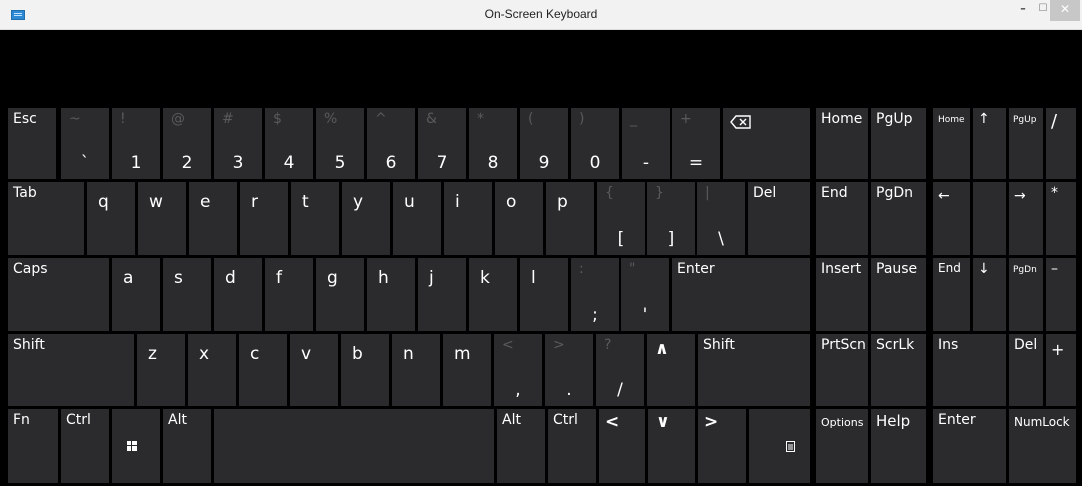 The width and height of the screenshot is (1082, 486). What do you see at coordinates (898, 143) in the screenshot?
I see `key-pgup: PgUp` at bounding box center [898, 143].